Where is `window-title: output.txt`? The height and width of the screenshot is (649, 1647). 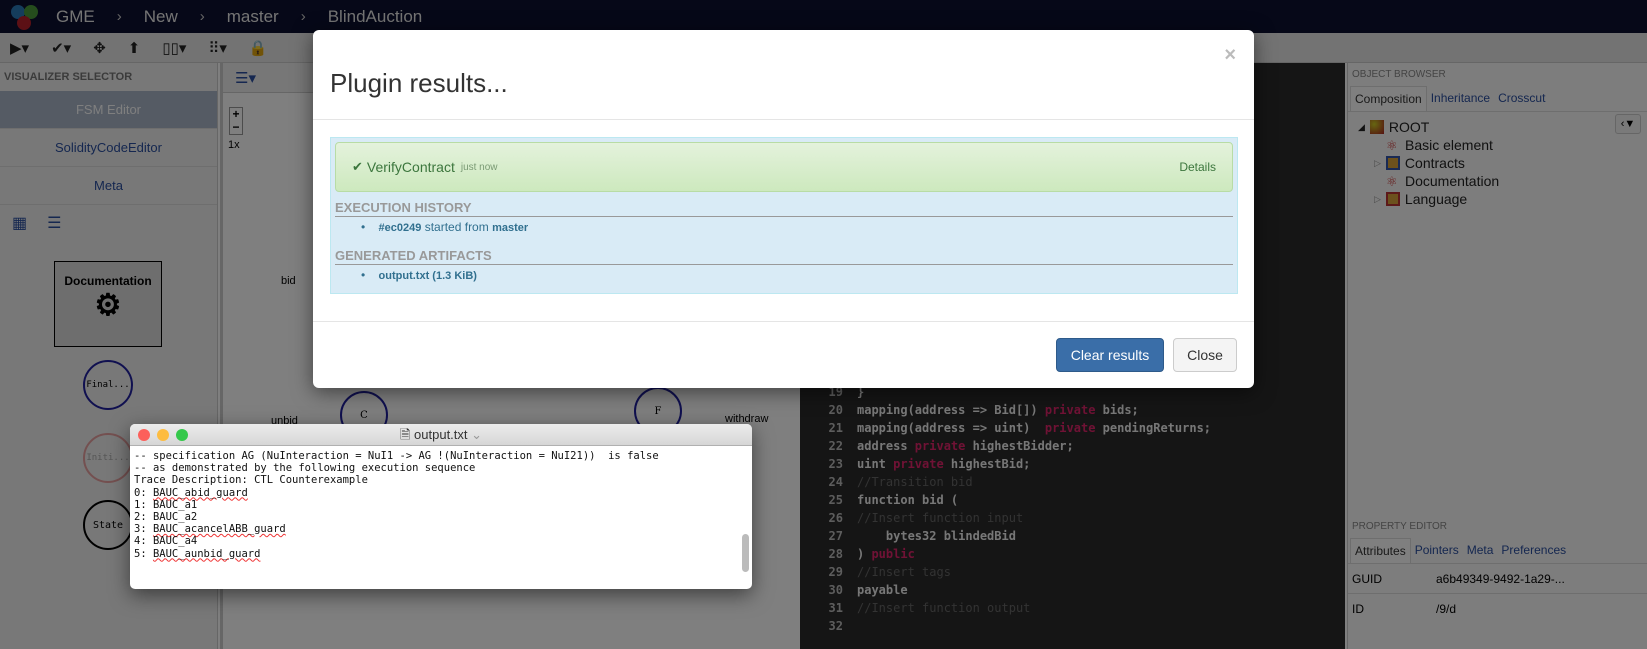
window-title: output.txt is located at coordinates (441, 434).